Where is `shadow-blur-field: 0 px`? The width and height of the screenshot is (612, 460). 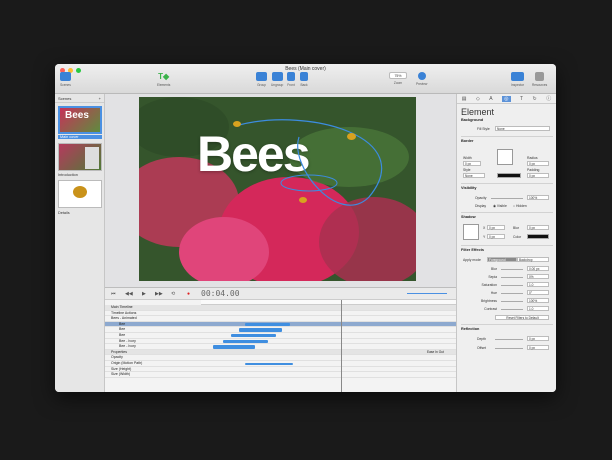 shadow-blur-field: 0 px is located at coordinates (538, 227).